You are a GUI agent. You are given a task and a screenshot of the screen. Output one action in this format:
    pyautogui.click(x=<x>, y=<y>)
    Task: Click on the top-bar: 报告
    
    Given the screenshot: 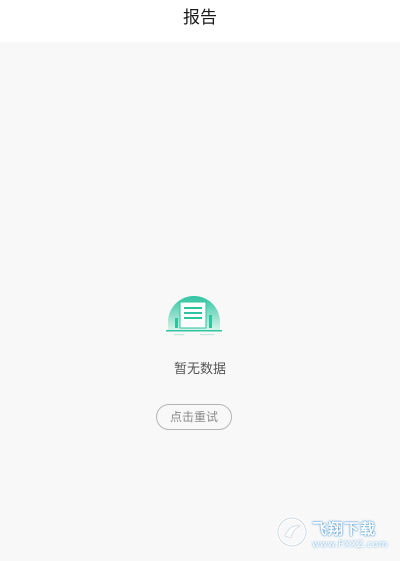 What is the action you would take?
    pyautogui.click(x=200, y=21)
    